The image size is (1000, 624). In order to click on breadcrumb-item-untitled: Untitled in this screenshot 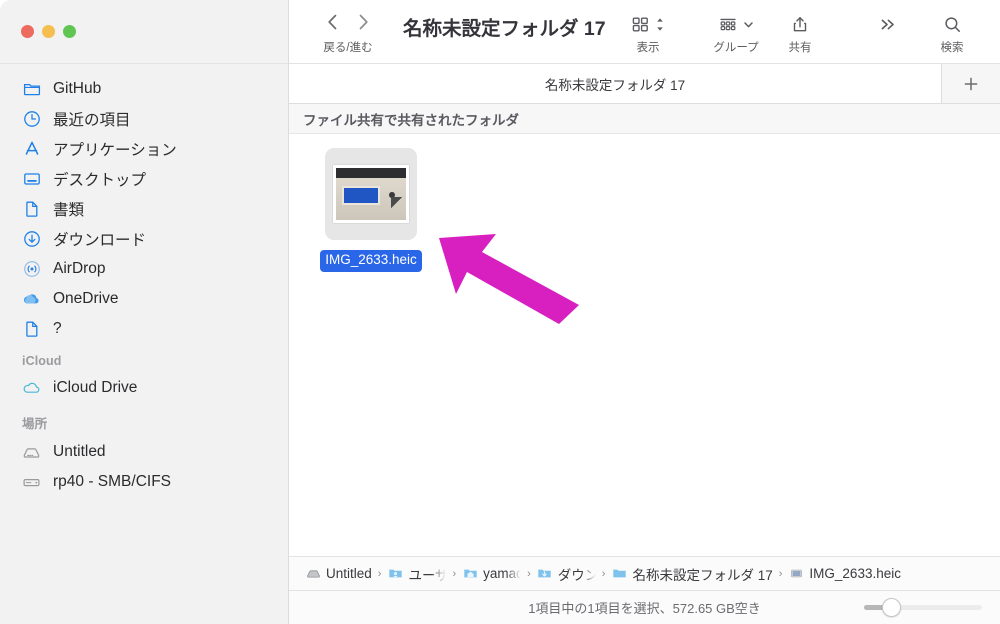, I will do `click(338, 574)`.